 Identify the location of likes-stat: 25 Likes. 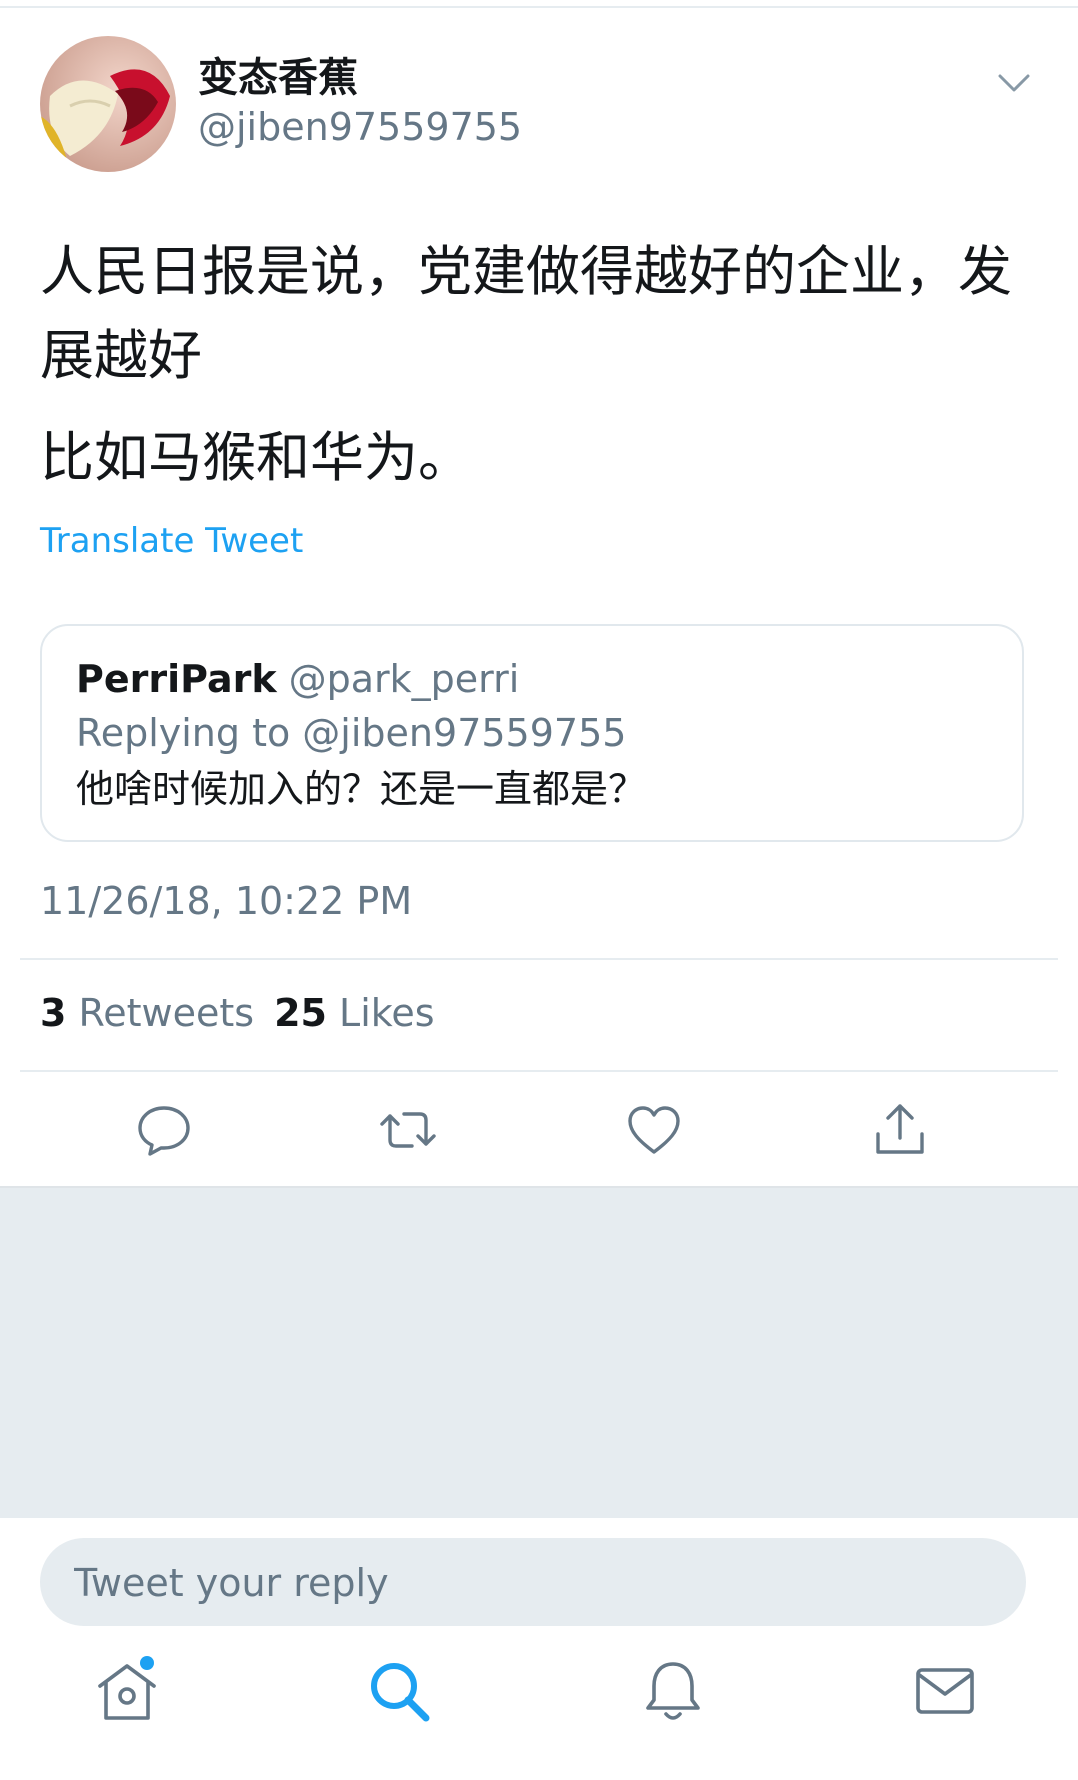
(354, 1013).